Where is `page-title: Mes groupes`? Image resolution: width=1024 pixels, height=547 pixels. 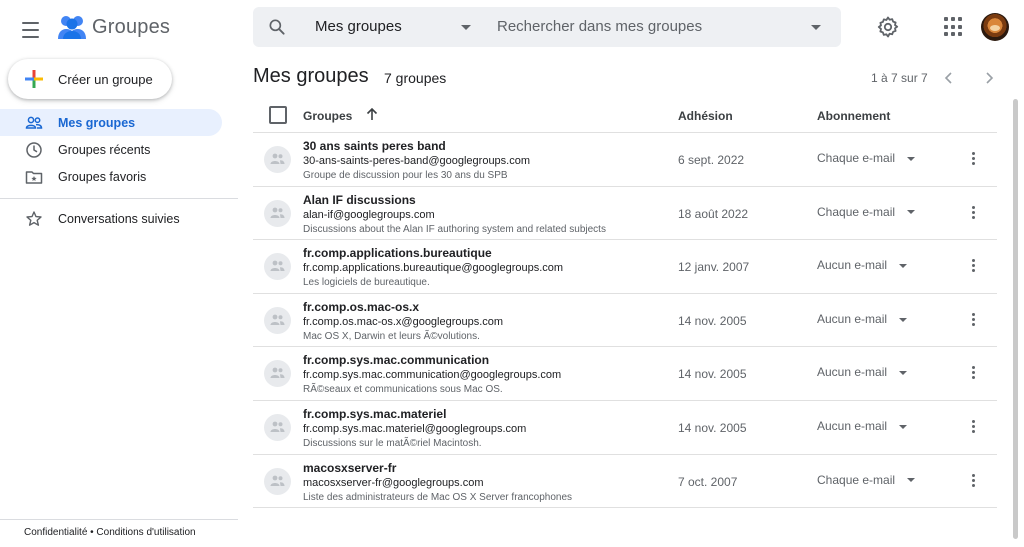
page-title: Mes groupes is located at coordinates (311, 76).